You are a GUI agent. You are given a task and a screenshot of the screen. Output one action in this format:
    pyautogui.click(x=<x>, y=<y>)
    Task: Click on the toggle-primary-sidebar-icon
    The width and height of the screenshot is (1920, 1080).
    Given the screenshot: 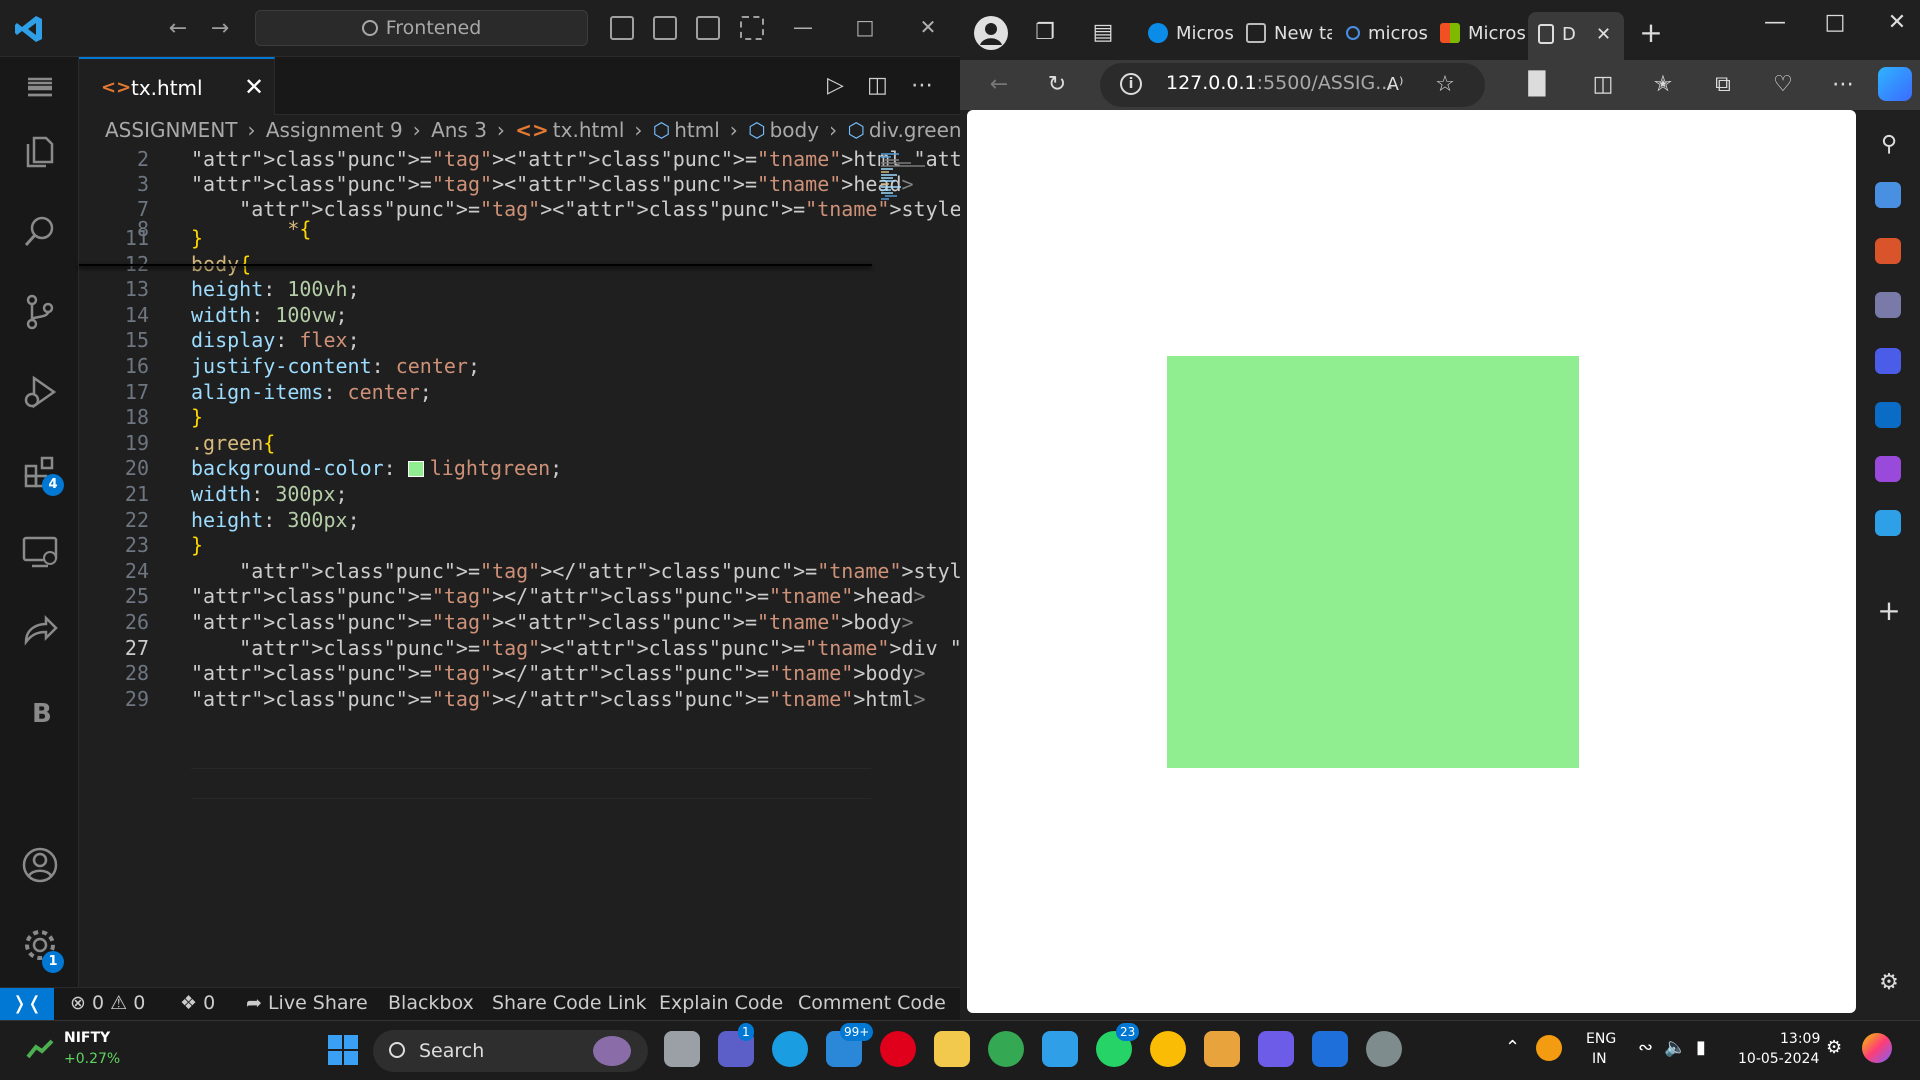 What is the action you would take?
    pyautogui.click(x=622, y=28)
    